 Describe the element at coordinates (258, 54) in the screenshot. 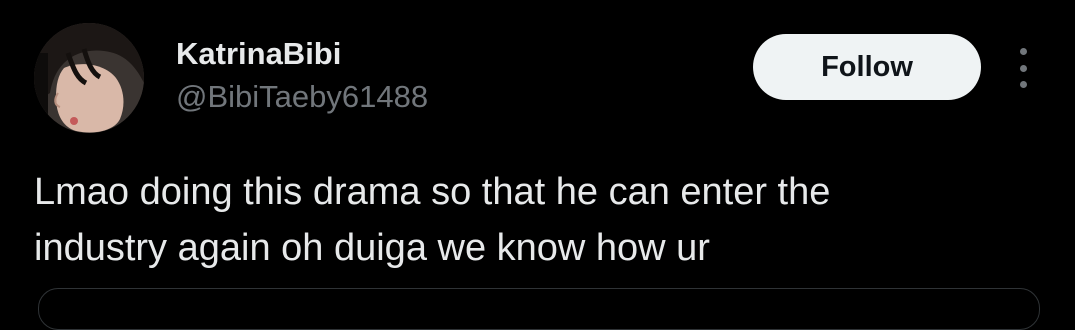

I see `author-display-name: KatrinaBibi` at that location.